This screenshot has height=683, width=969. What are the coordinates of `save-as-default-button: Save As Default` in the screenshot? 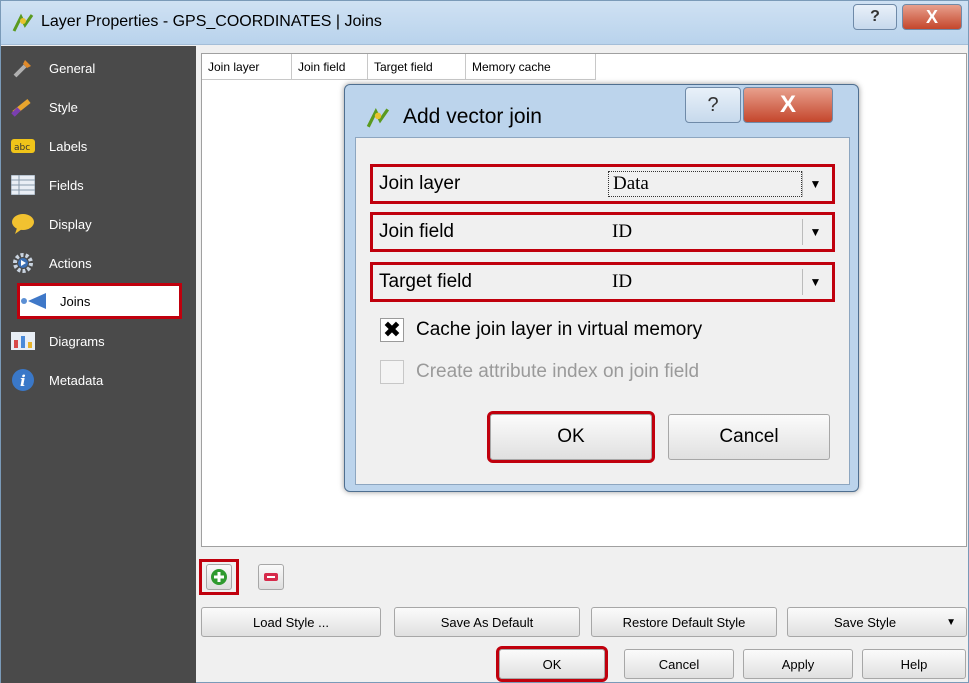 It's located at (487, 622).